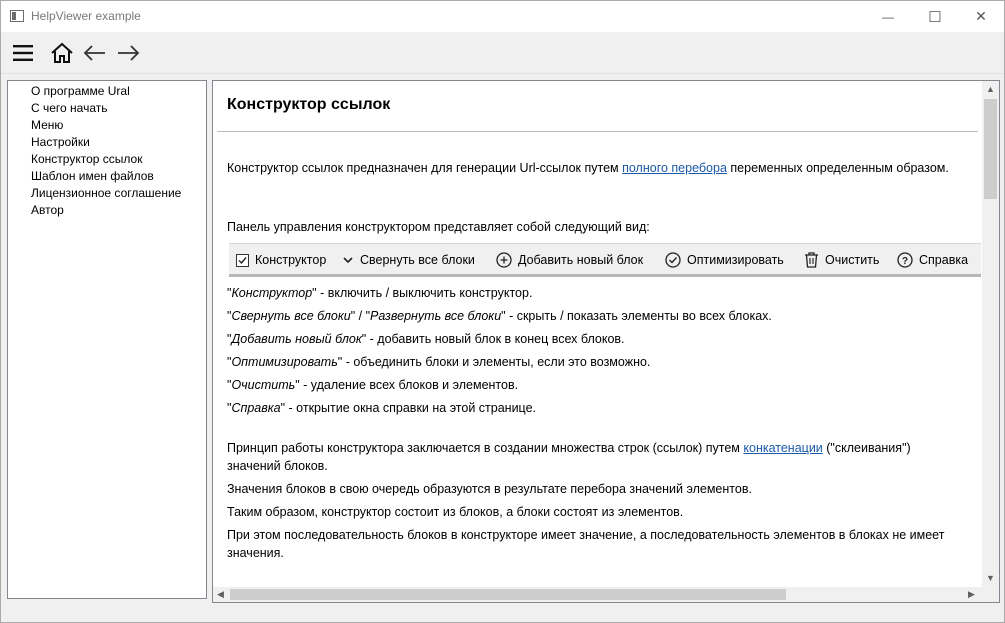 The image size is (1005, 623). What do you see at coordinates (107, 159) in the screenshot?
I see `toc-item-link-constructor: Конструктор ссылок` at bounding box center [107, 159].